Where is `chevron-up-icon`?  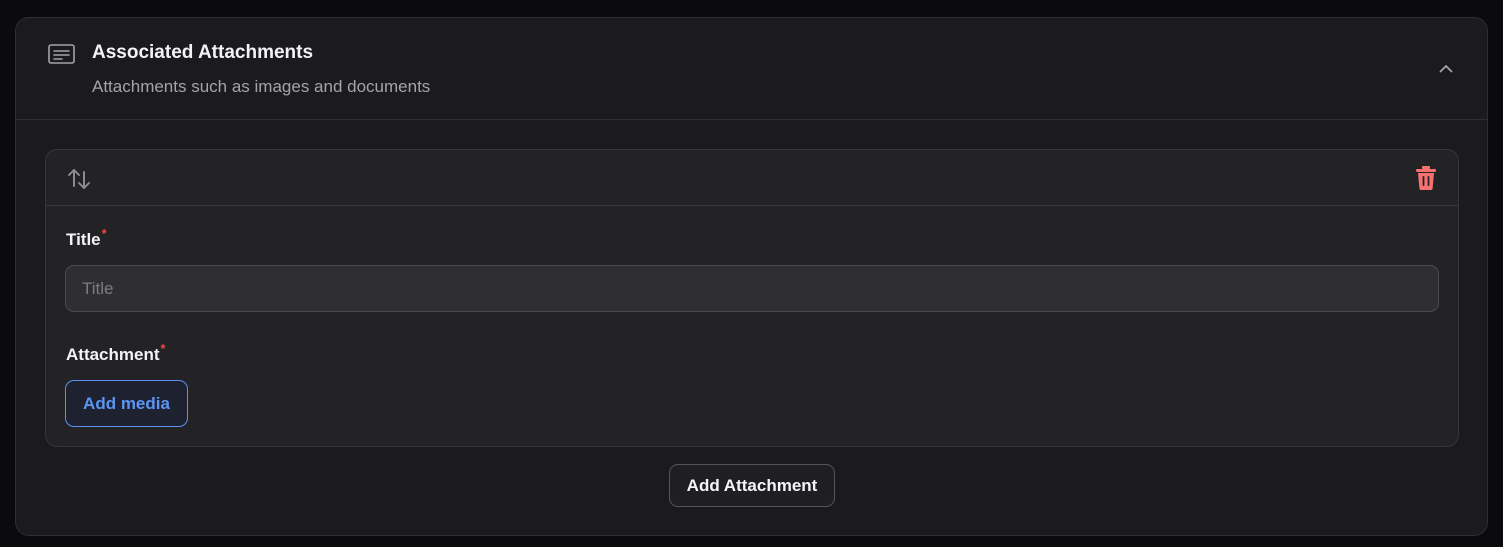 chevron-up-icon is located at coordinates (1446, 69).